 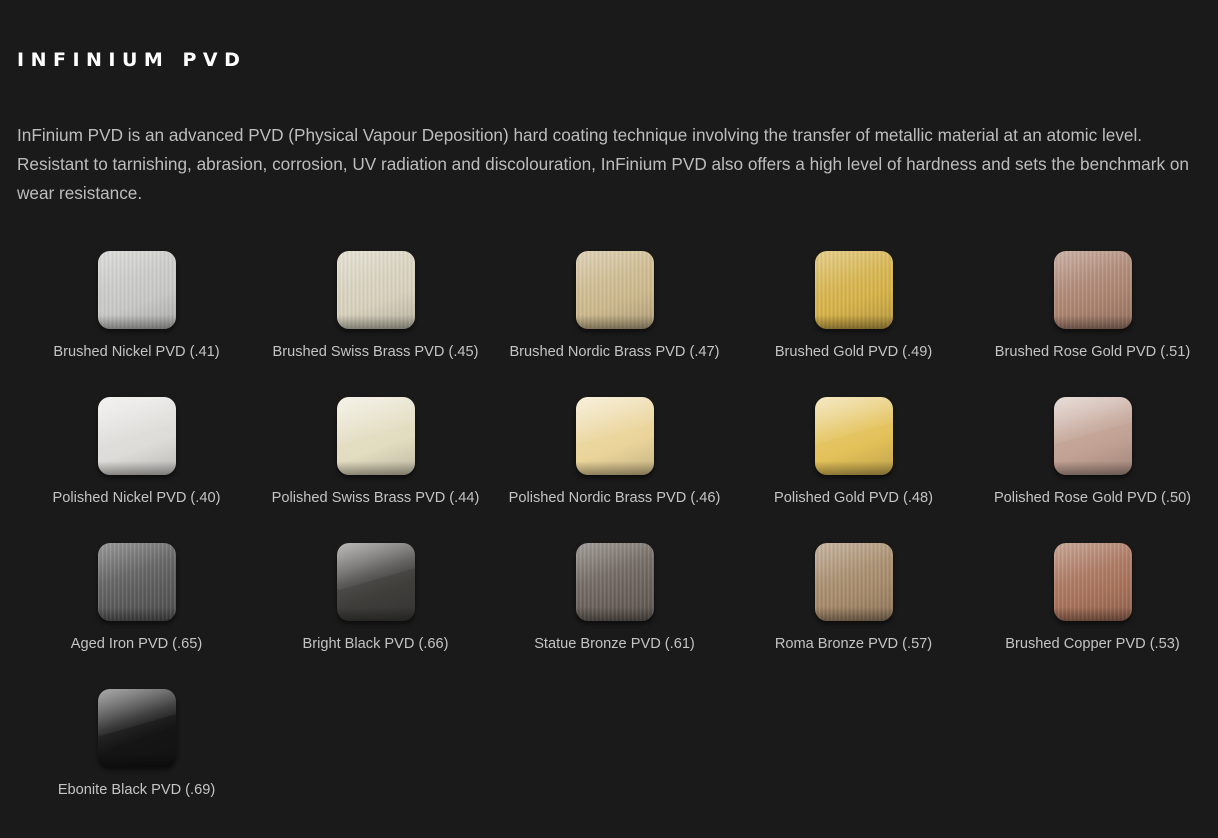 I want to click on swatch-roma-bronze: Roma Bronze PVD (.57), so click(x=853, y=616).